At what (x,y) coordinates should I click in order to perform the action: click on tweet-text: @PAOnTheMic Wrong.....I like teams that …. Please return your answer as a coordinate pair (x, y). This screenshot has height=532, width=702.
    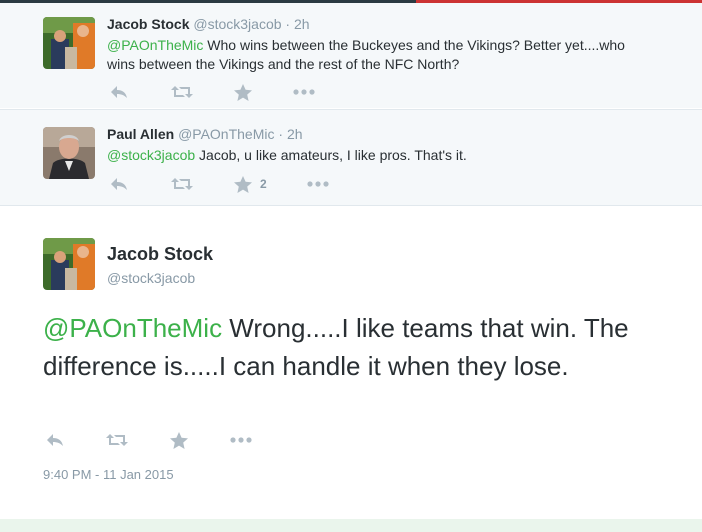
    Looking at the image, I should click on (353, 347).